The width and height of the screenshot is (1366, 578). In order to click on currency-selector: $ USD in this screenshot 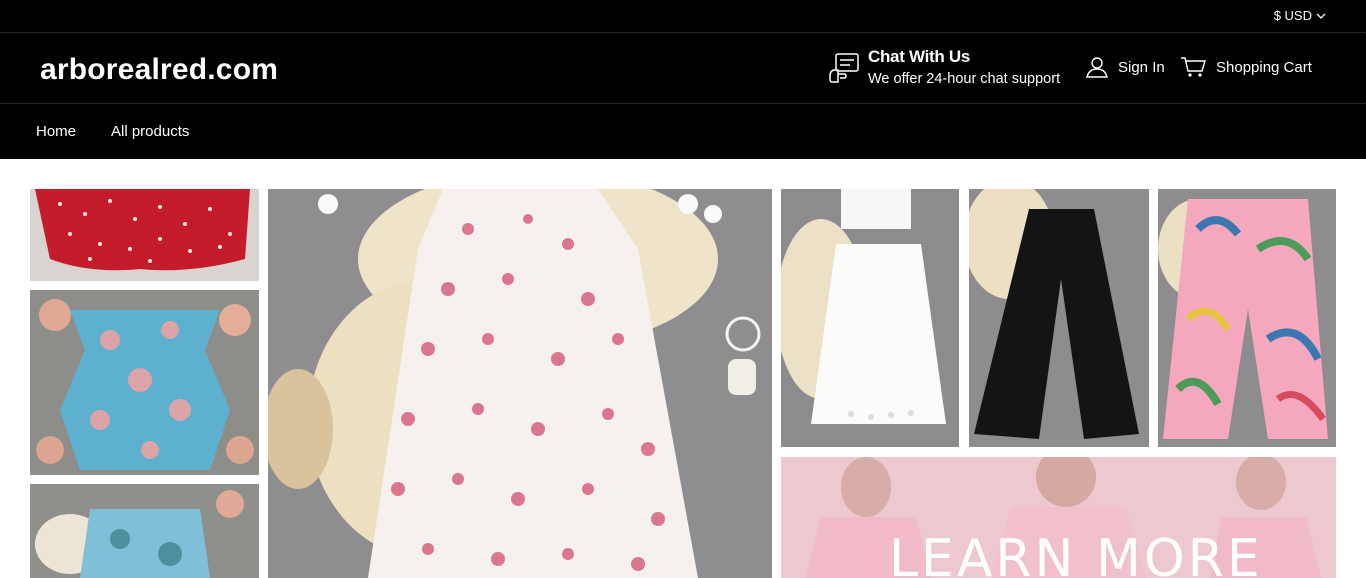, I will do `click(1300, 15)`.